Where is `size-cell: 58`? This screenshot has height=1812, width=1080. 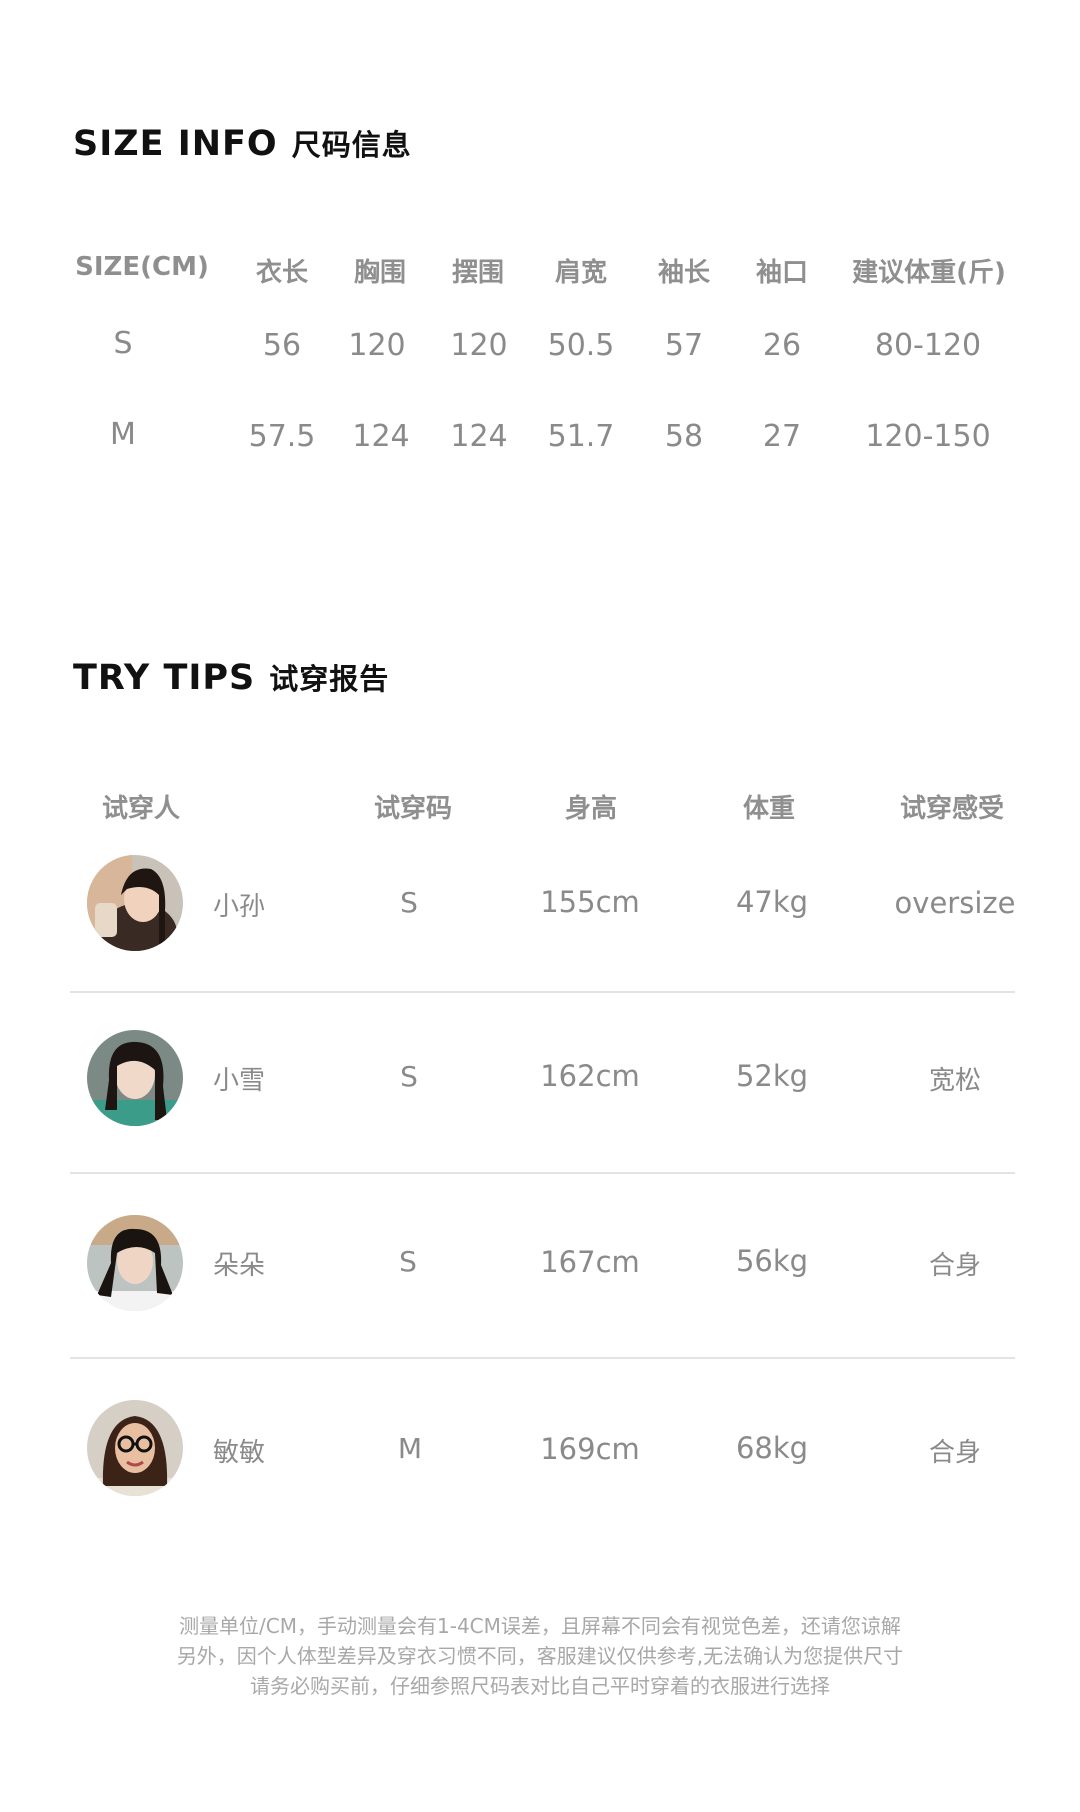 size-cell: 58 is located at coordinates (684, 436).